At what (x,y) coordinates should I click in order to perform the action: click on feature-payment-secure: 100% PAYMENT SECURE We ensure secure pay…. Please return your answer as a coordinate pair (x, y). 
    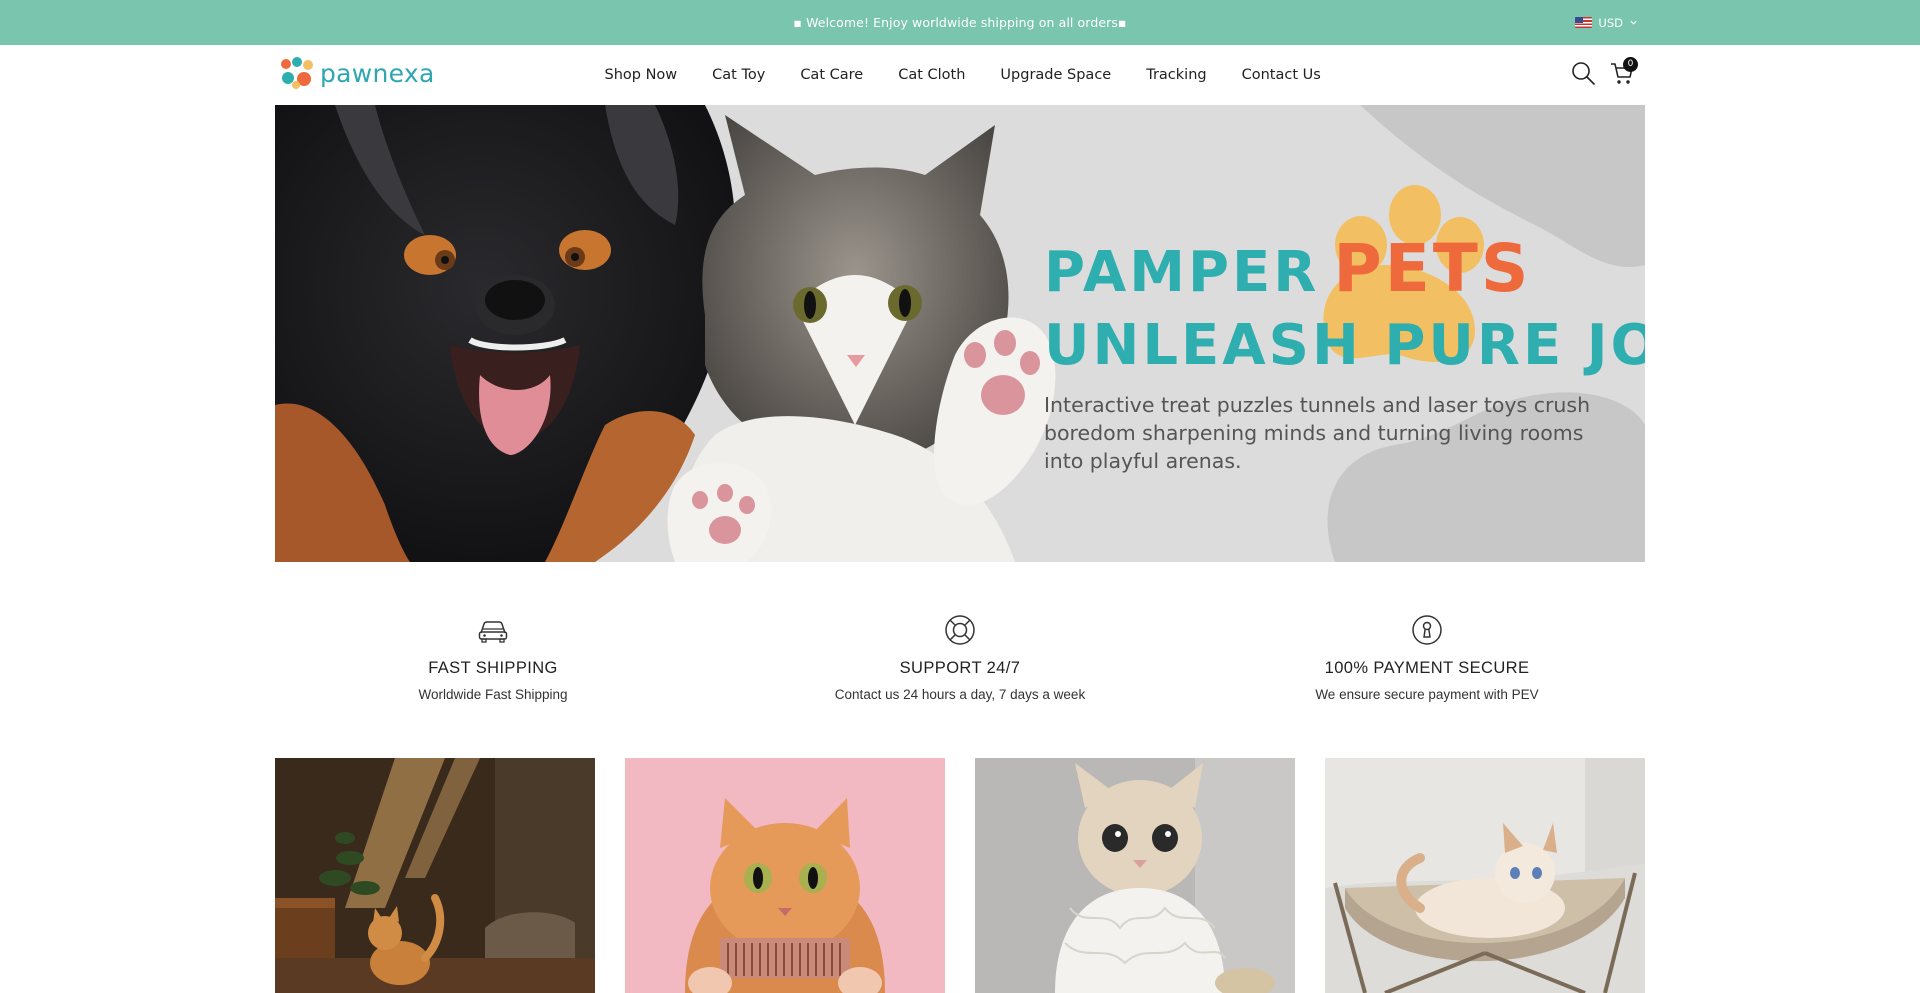
    Looking at the image, I should click on (1427, 657).